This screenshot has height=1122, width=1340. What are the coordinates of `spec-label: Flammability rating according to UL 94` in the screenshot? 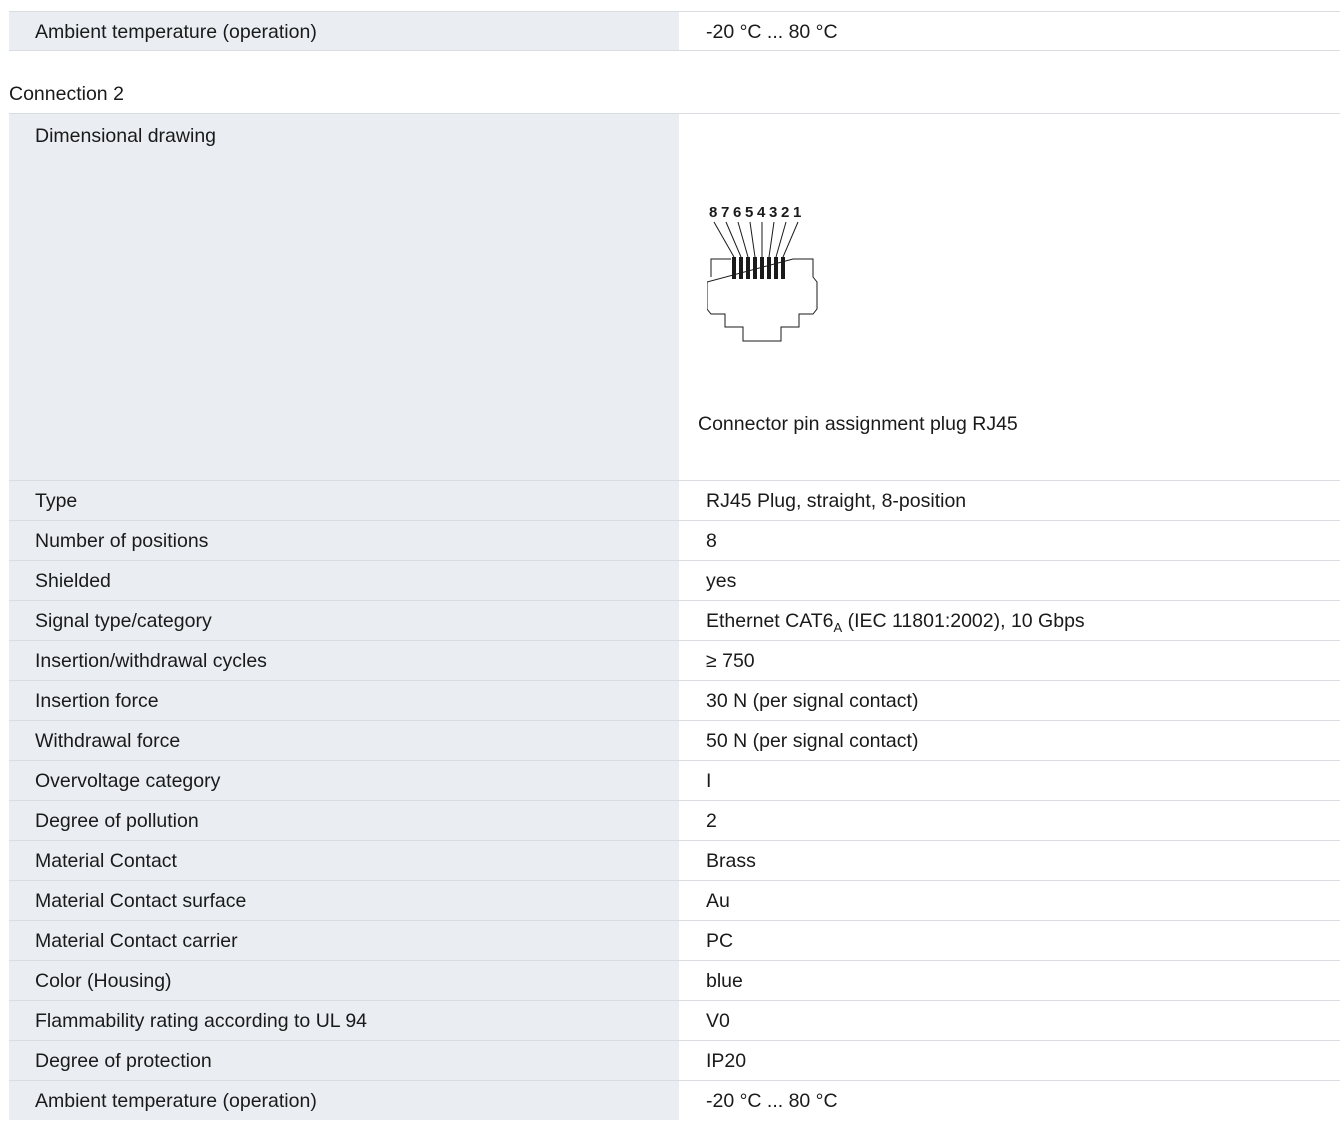 It's located at (344, 1020).